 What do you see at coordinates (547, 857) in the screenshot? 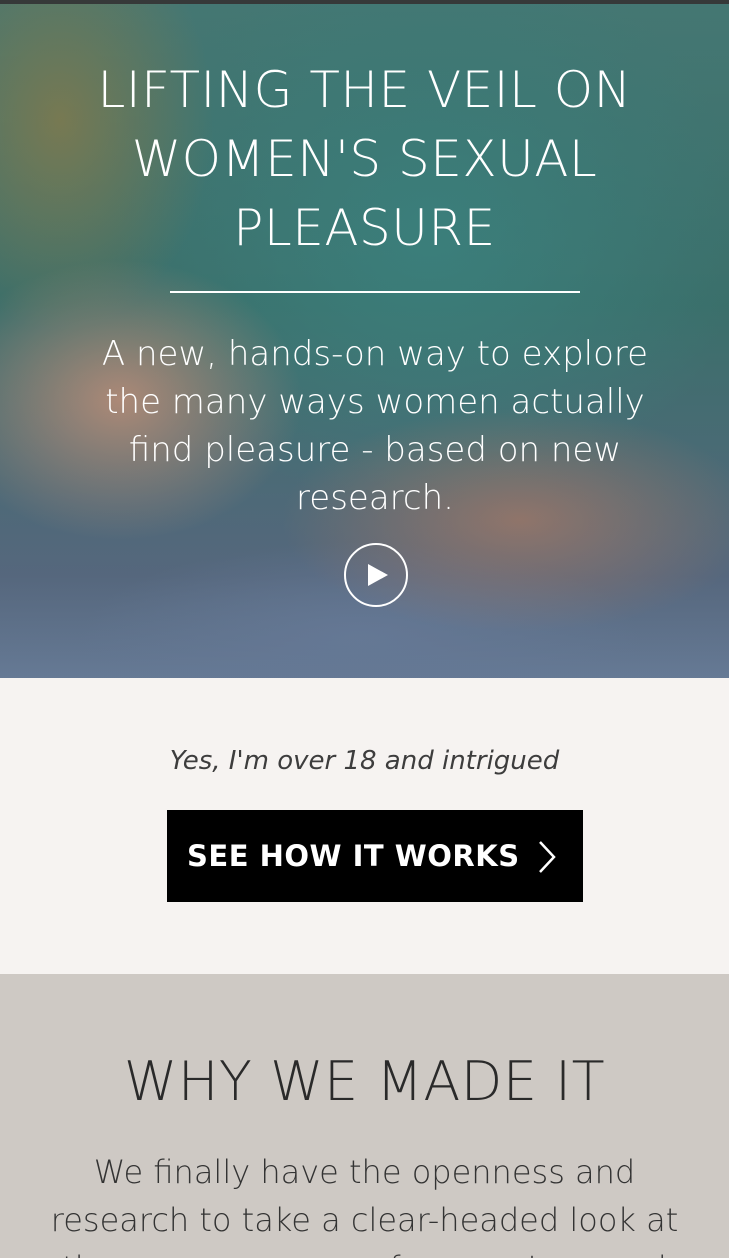
I see `chevron-right-icon` at bounding box center [547, 857].